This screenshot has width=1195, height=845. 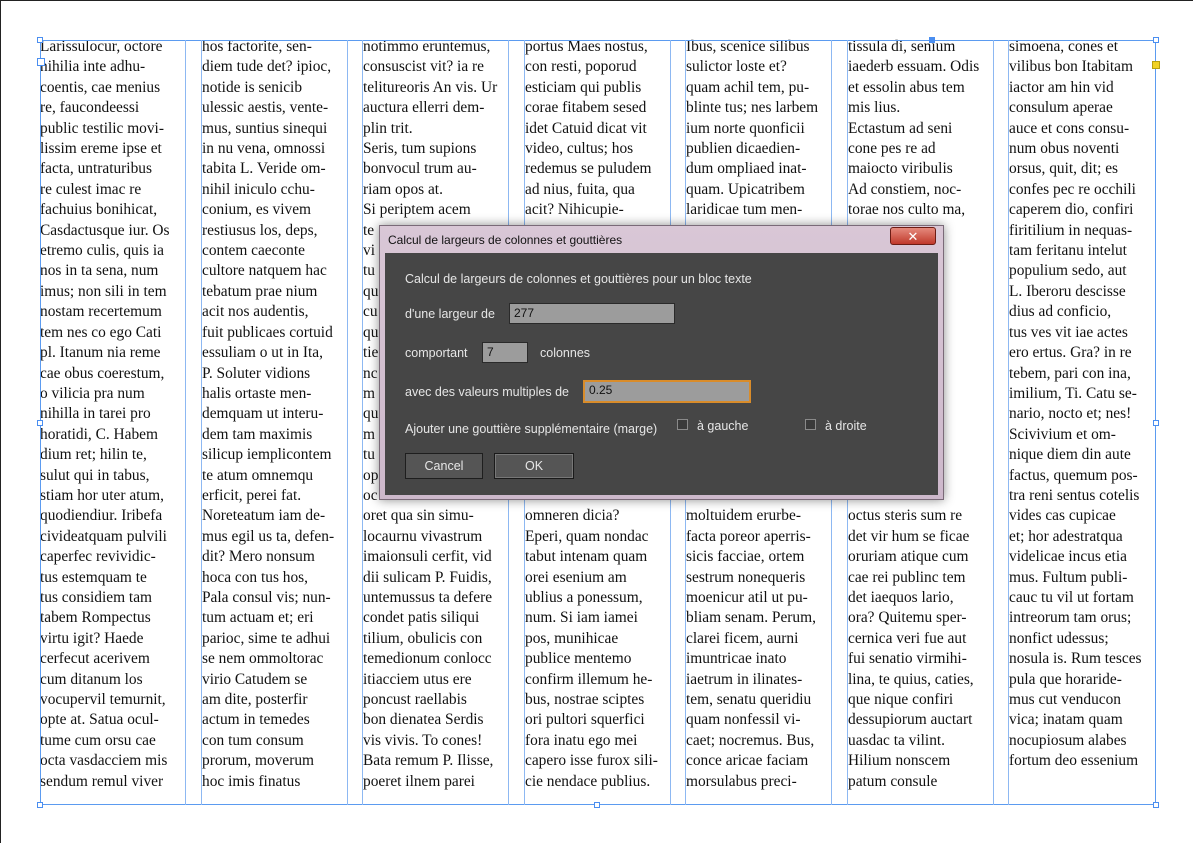 I want to click on resize-handle-middle-left, so click(x=40, y=423).